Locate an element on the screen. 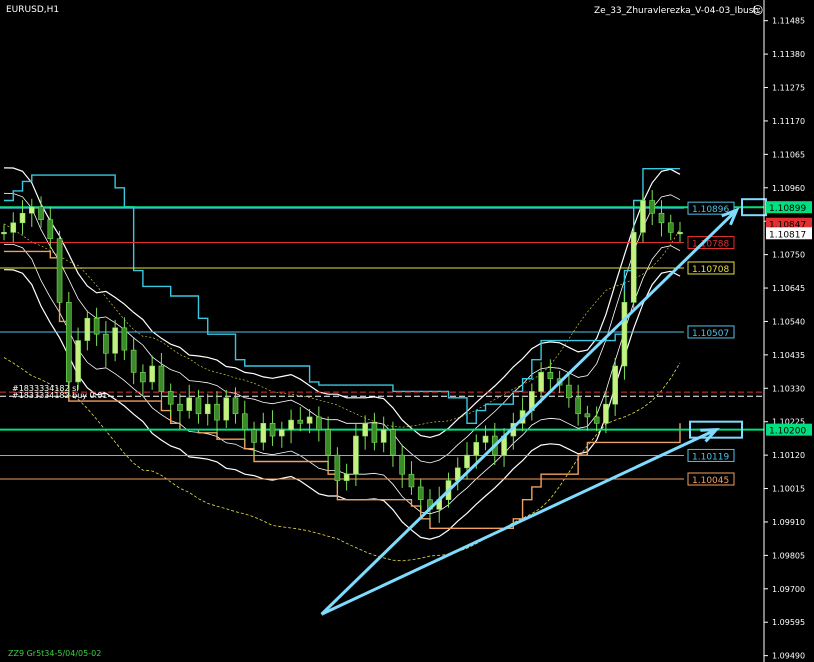 Image resolution: width=814 pixels, height=662 pixels. axis-tick-label: 1.10120 is located at coordinates (788, 455).